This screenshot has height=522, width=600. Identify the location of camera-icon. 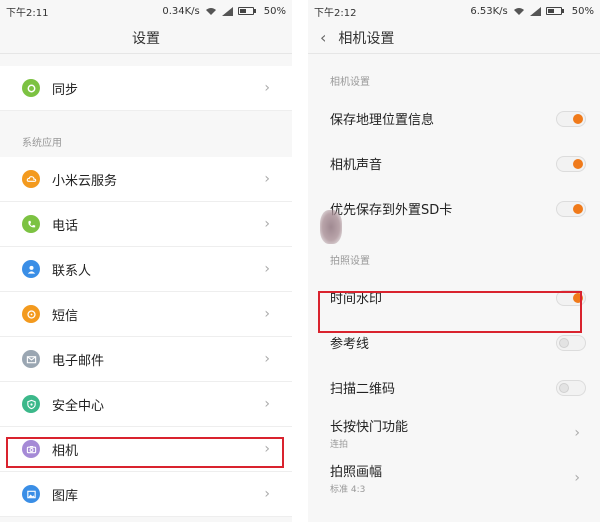
(31, 449).